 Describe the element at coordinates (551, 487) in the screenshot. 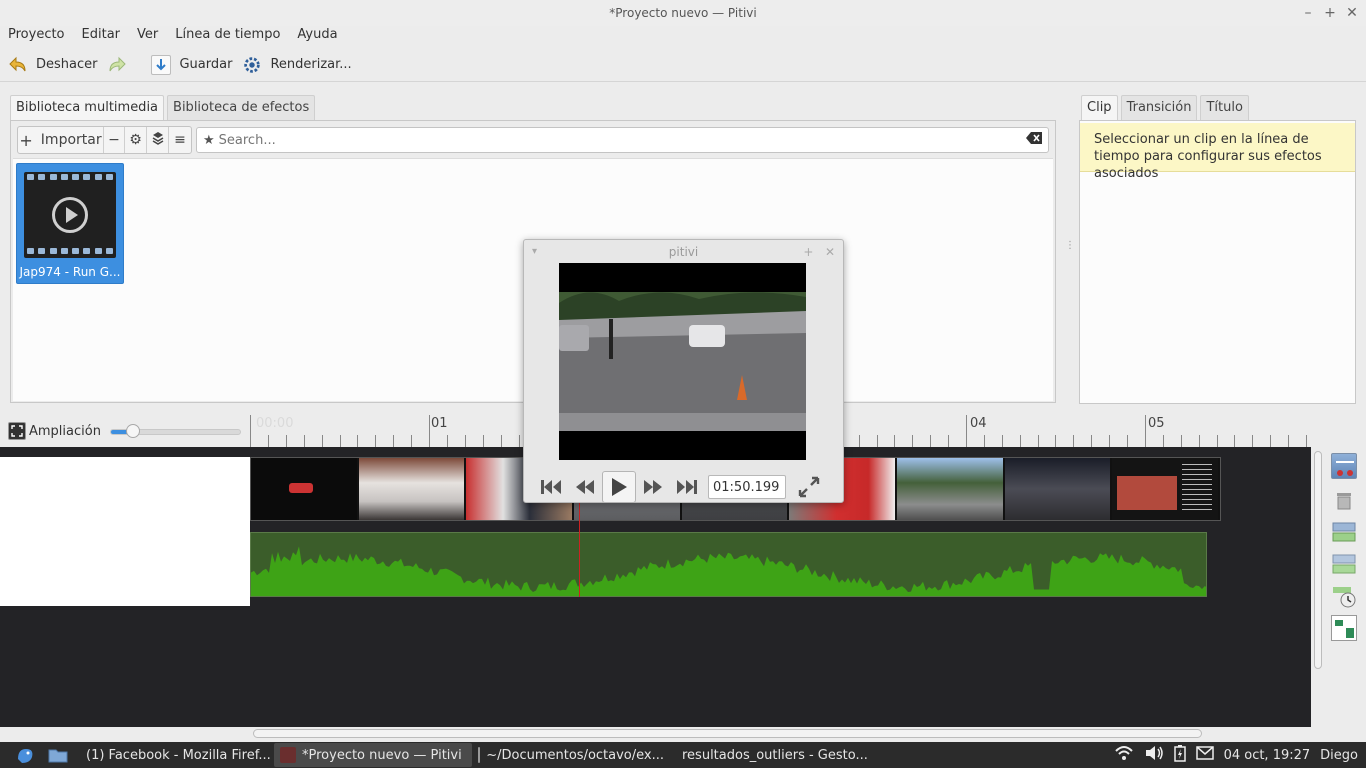

I see `skip-to-start-button` at that location.